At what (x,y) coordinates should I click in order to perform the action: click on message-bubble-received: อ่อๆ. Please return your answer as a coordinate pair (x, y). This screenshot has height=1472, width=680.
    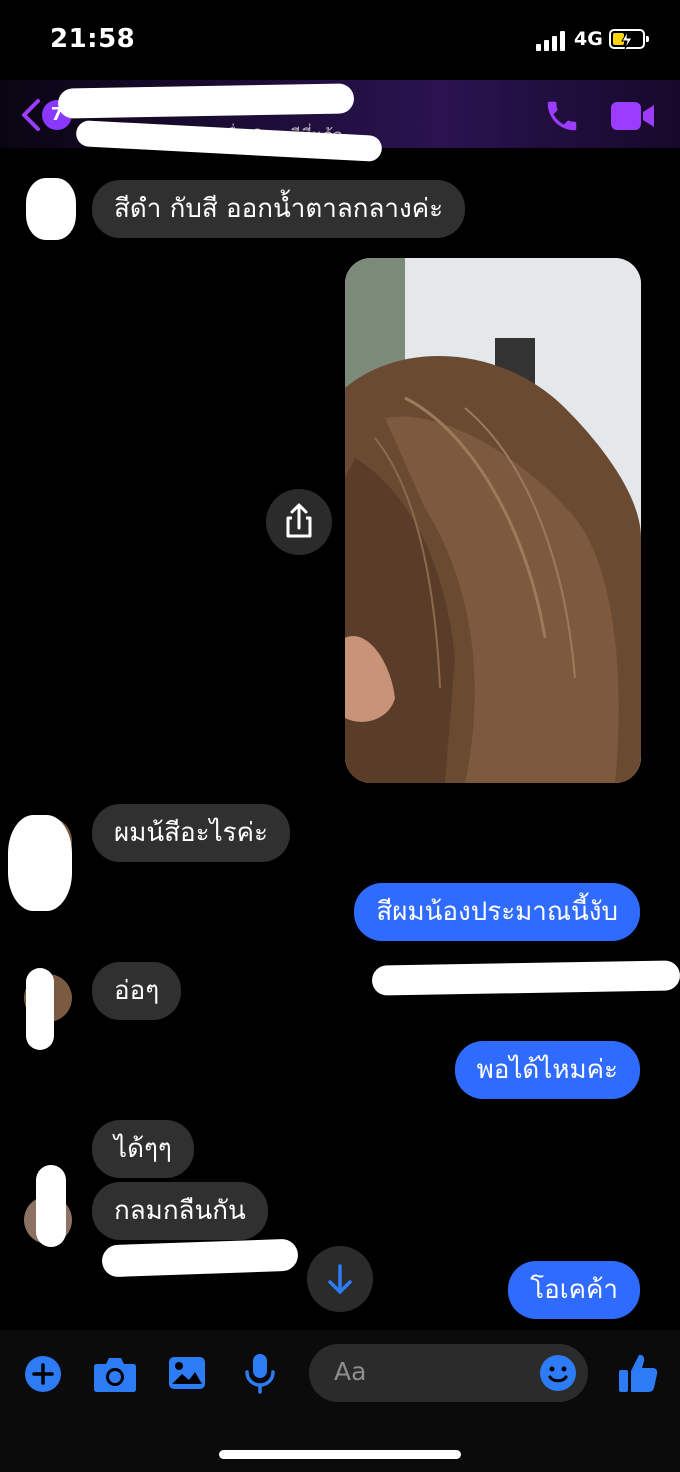
    Looking at the image, I should click on (137, 991).